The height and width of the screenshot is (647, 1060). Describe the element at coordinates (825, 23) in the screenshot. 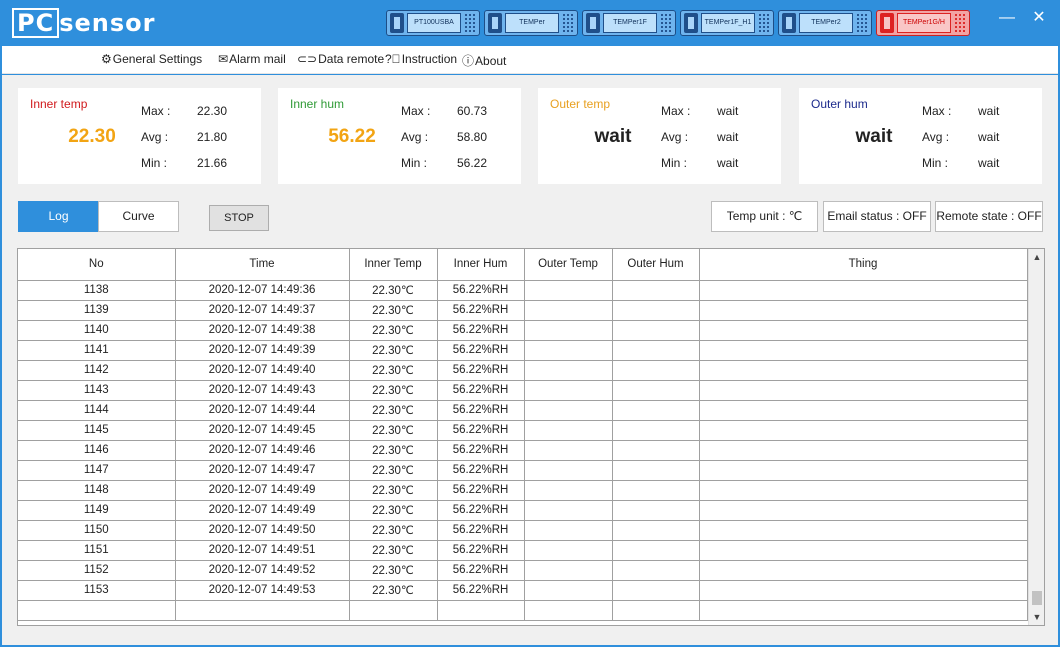

I see `device-temper2: TEMPer2` at that location.